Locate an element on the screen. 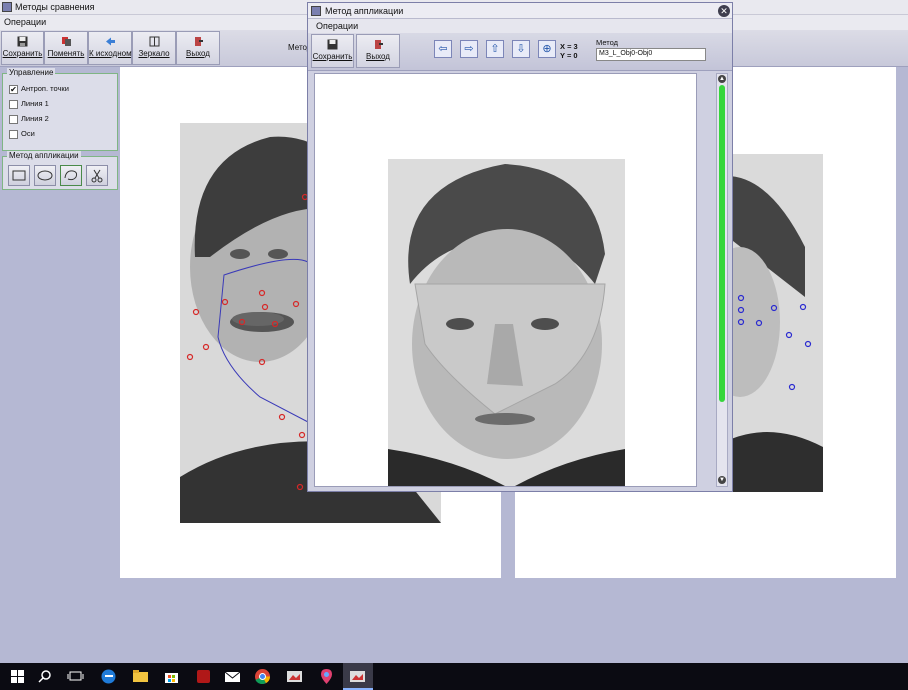  dialog-title-bar: Метод аппликации ✕ is located at coordinates (520, 11).